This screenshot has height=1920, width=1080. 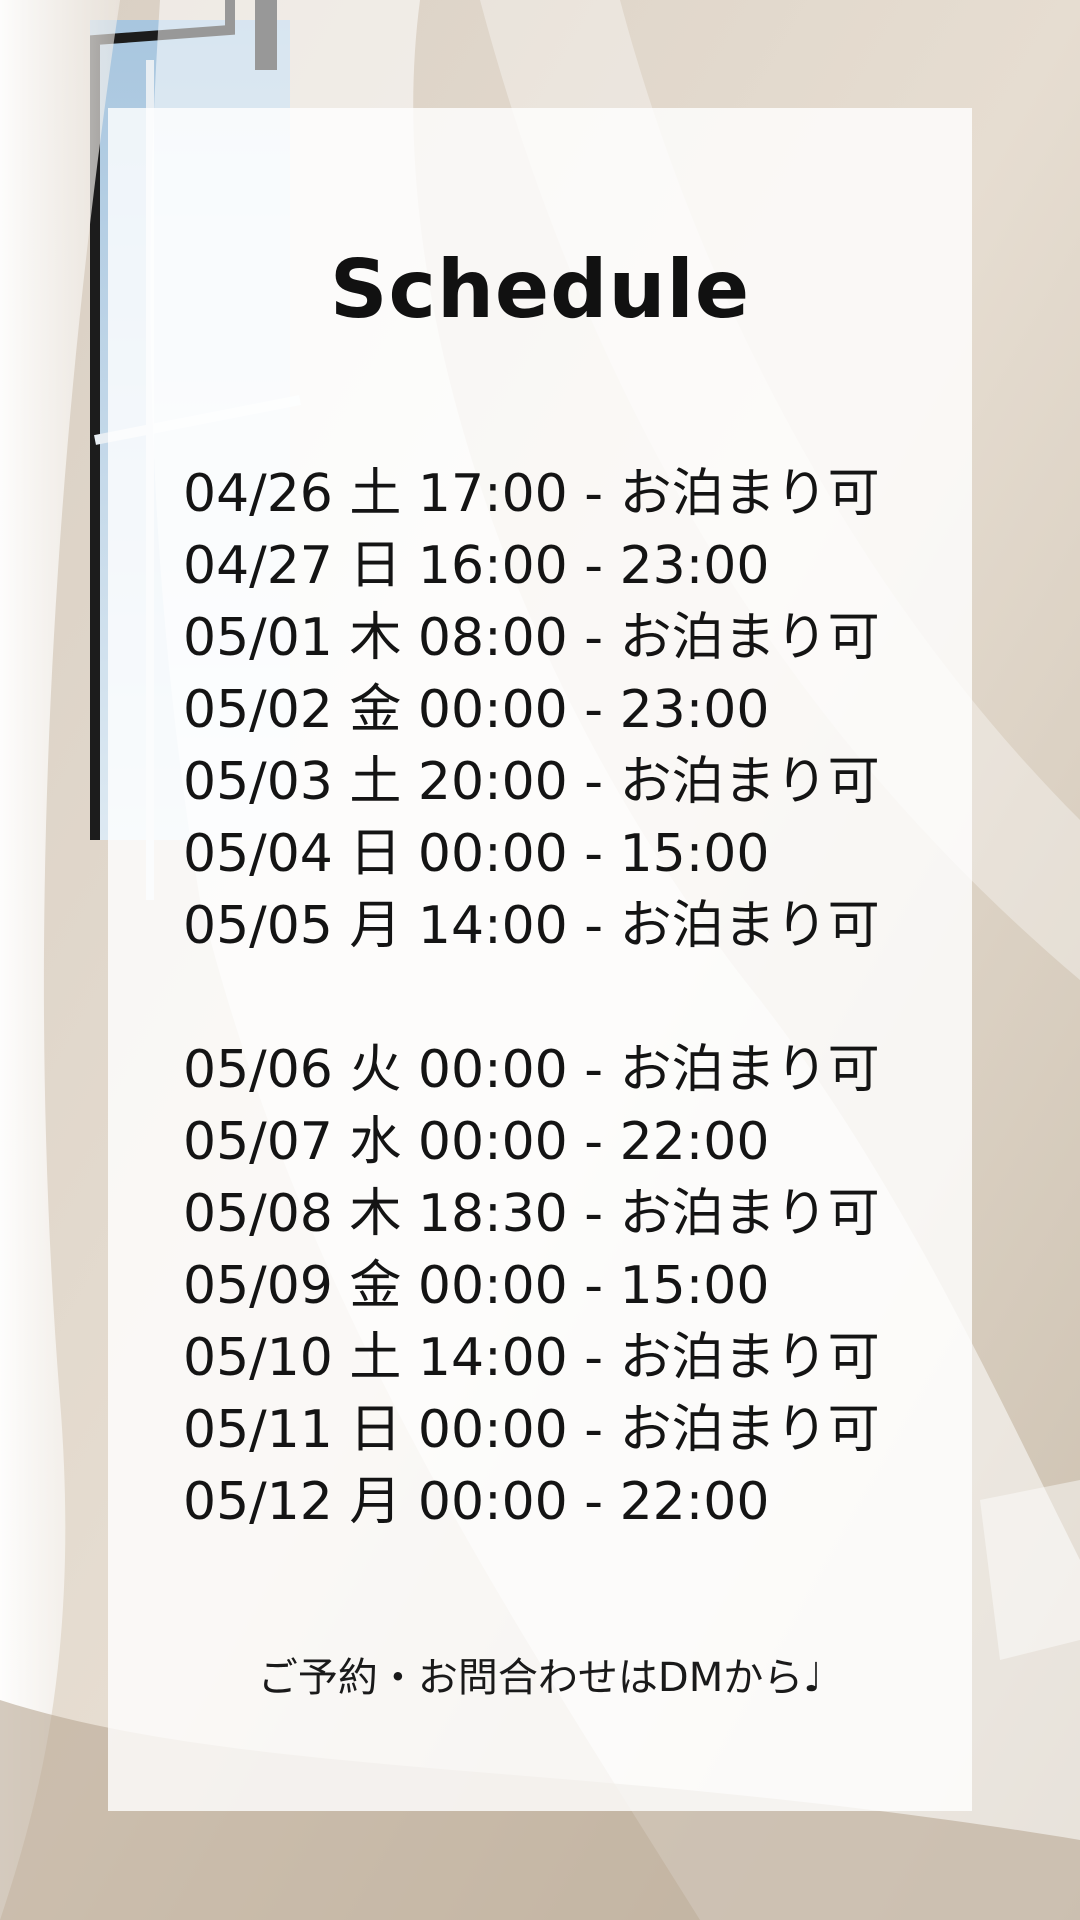 What do you see at coordinates (531, 1214) in the screenshot?
I see `schedule-row: 05/08 木 18:30 - お泊まり可` at bounding box center [531, 1214].